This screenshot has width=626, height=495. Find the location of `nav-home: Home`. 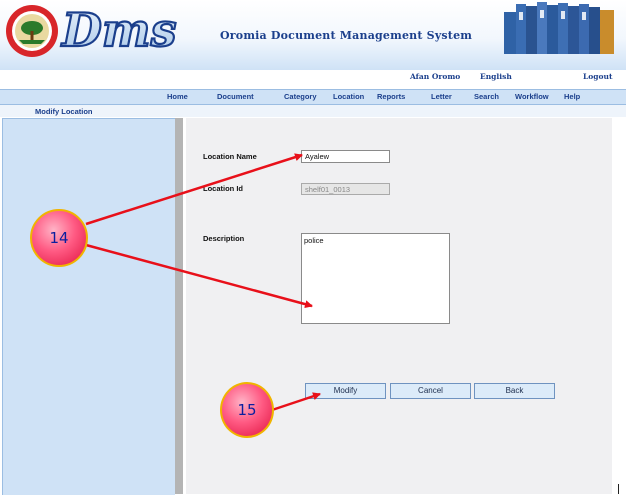

nav-home: Home is located at coordinates (177, 96).